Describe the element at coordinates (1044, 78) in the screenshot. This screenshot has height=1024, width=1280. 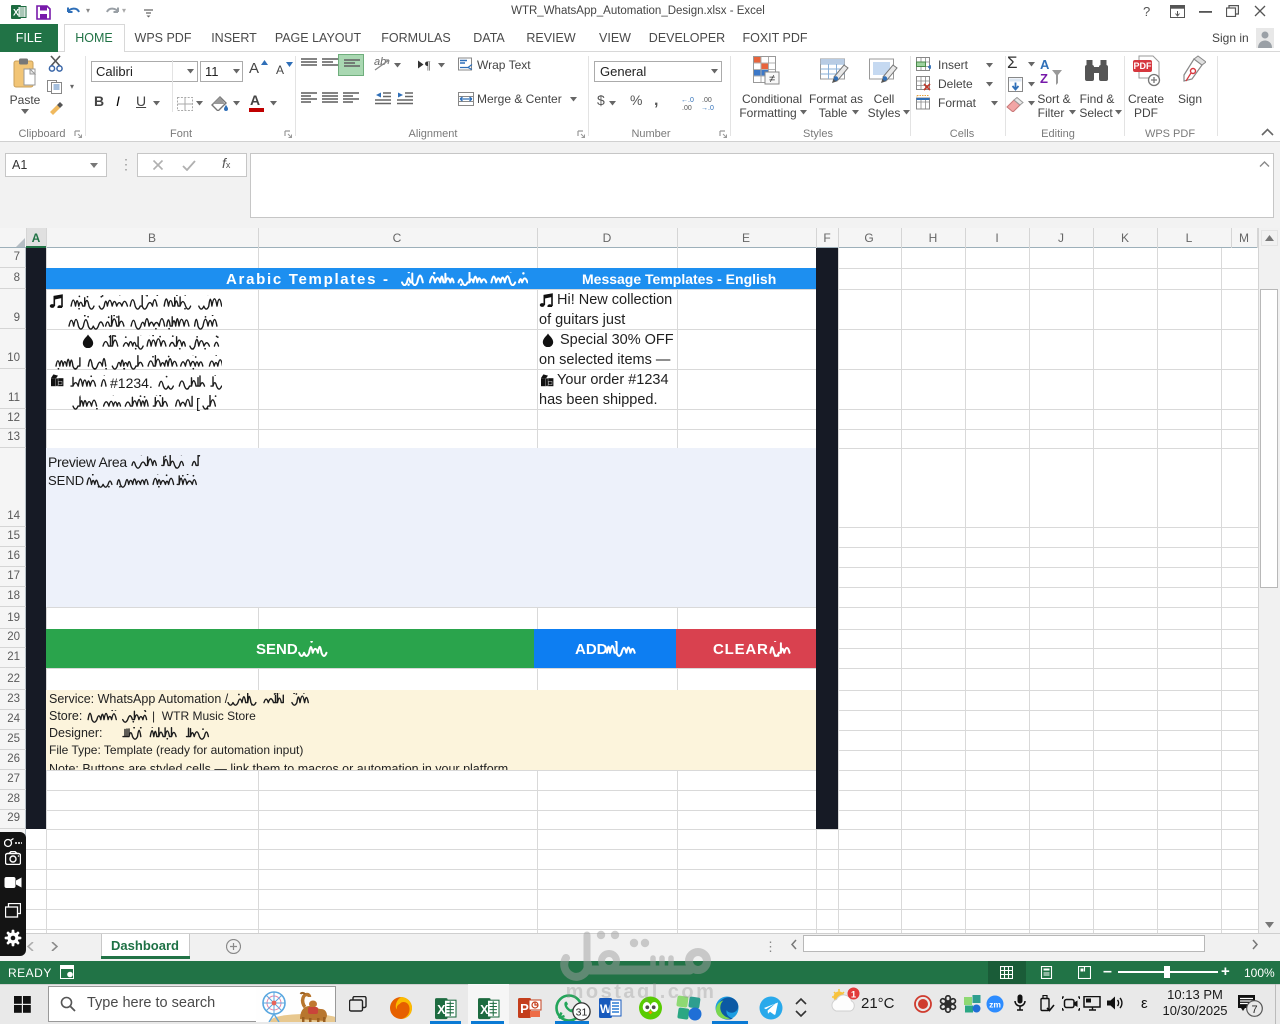
I see `svg-text: Z` at that location.